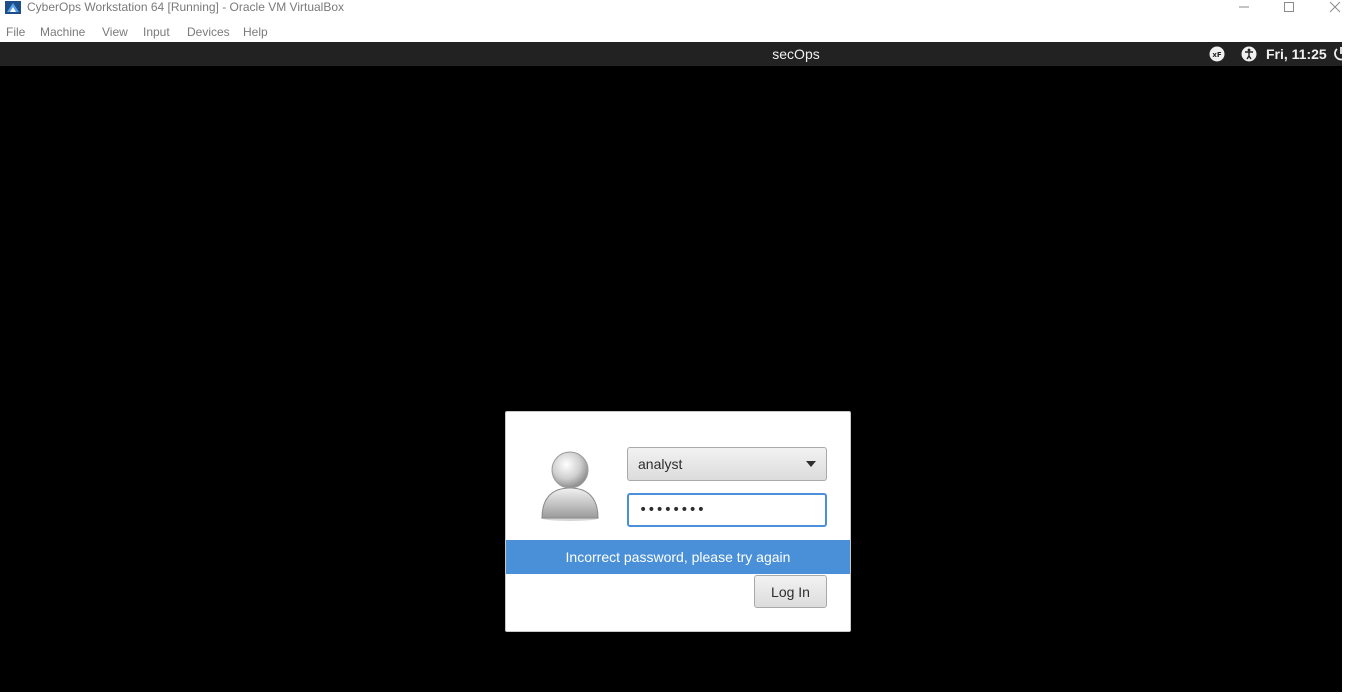 Image resolution: width=1350 pixels, height=694 pixels. I want to click on menu-view: View, so click(115, 32).